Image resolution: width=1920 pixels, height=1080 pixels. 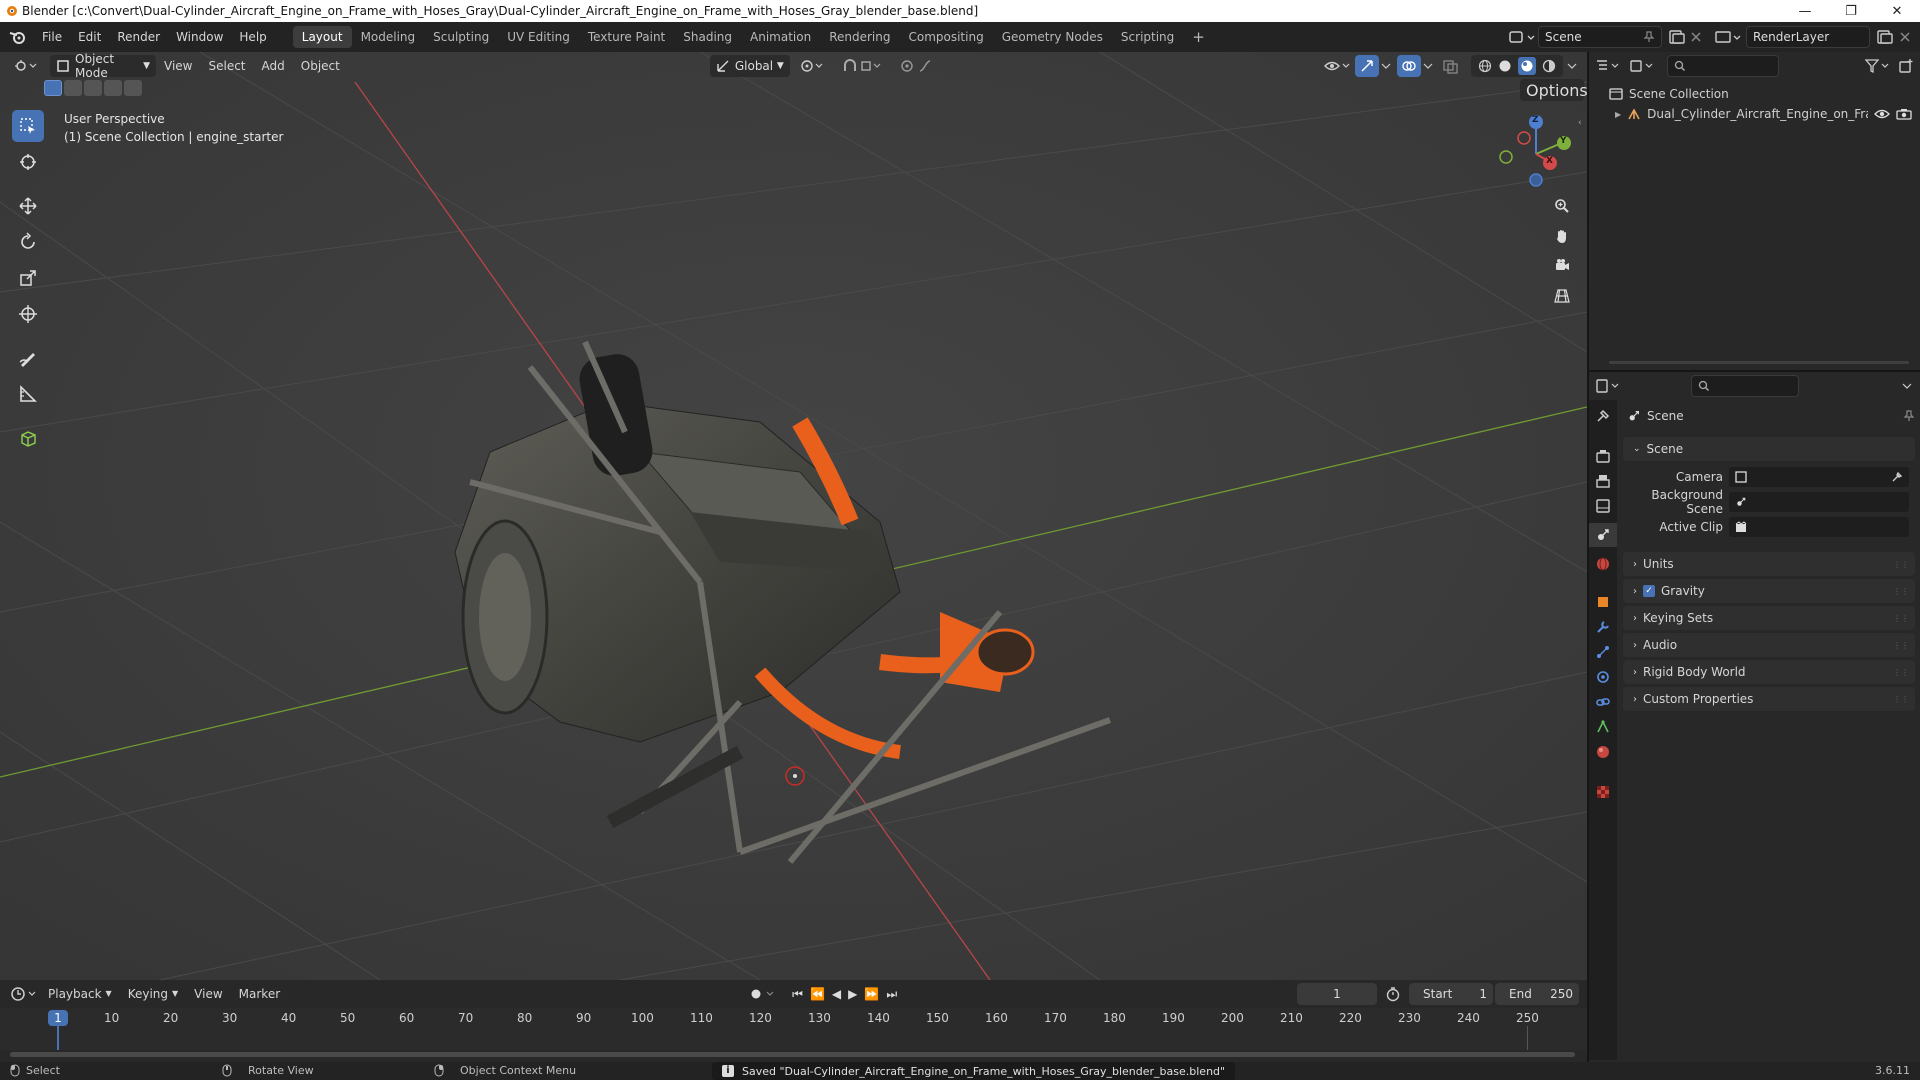 I want to click on measure-tool, so click(x=28, y=394).